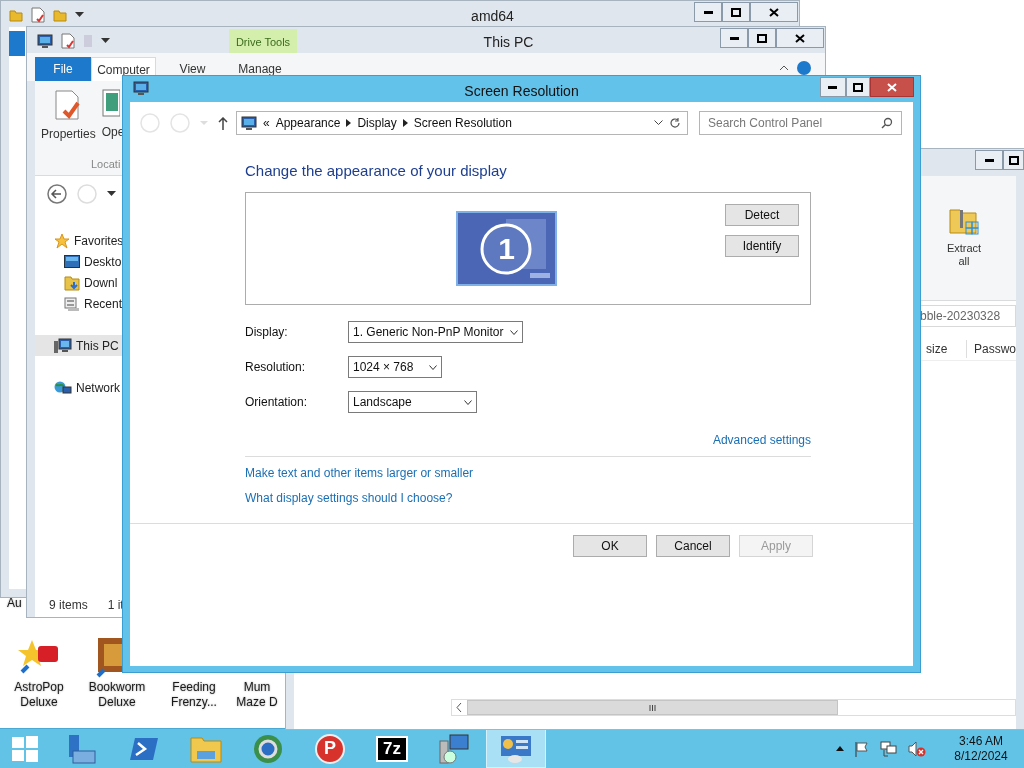 Image resolution: width=1024 pixels, height=768 pixels. I want to click on dropdown-field: 1024 × 768, so click(395, 367).